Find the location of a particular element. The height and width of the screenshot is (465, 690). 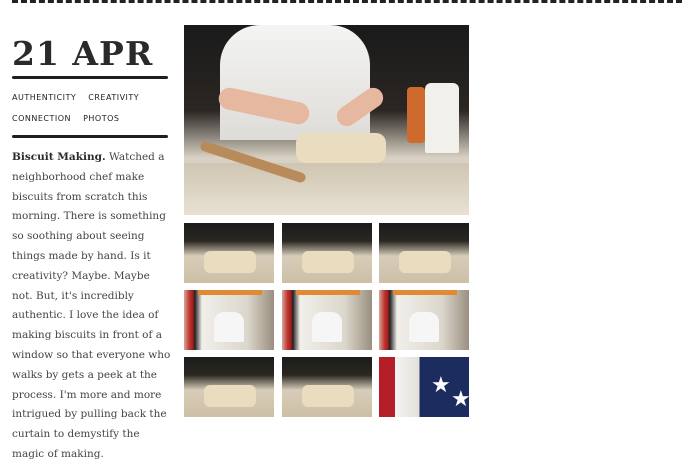

bottle-shape is located at coordinates (442, 118).